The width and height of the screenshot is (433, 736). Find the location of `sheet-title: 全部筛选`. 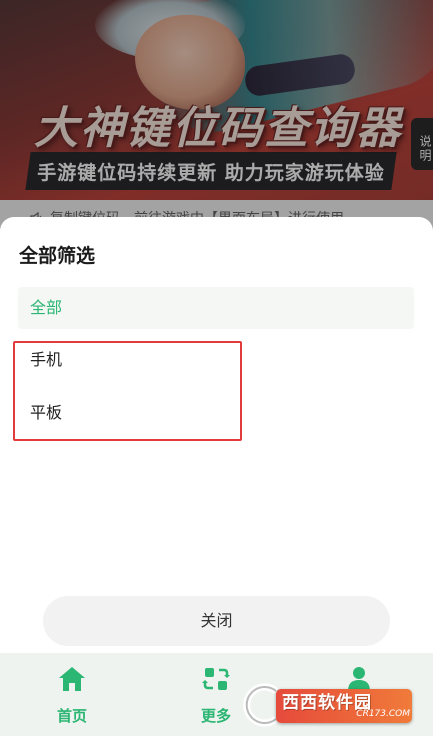

sheet-title: 全部筛选 is located at coordinates (57, 256).